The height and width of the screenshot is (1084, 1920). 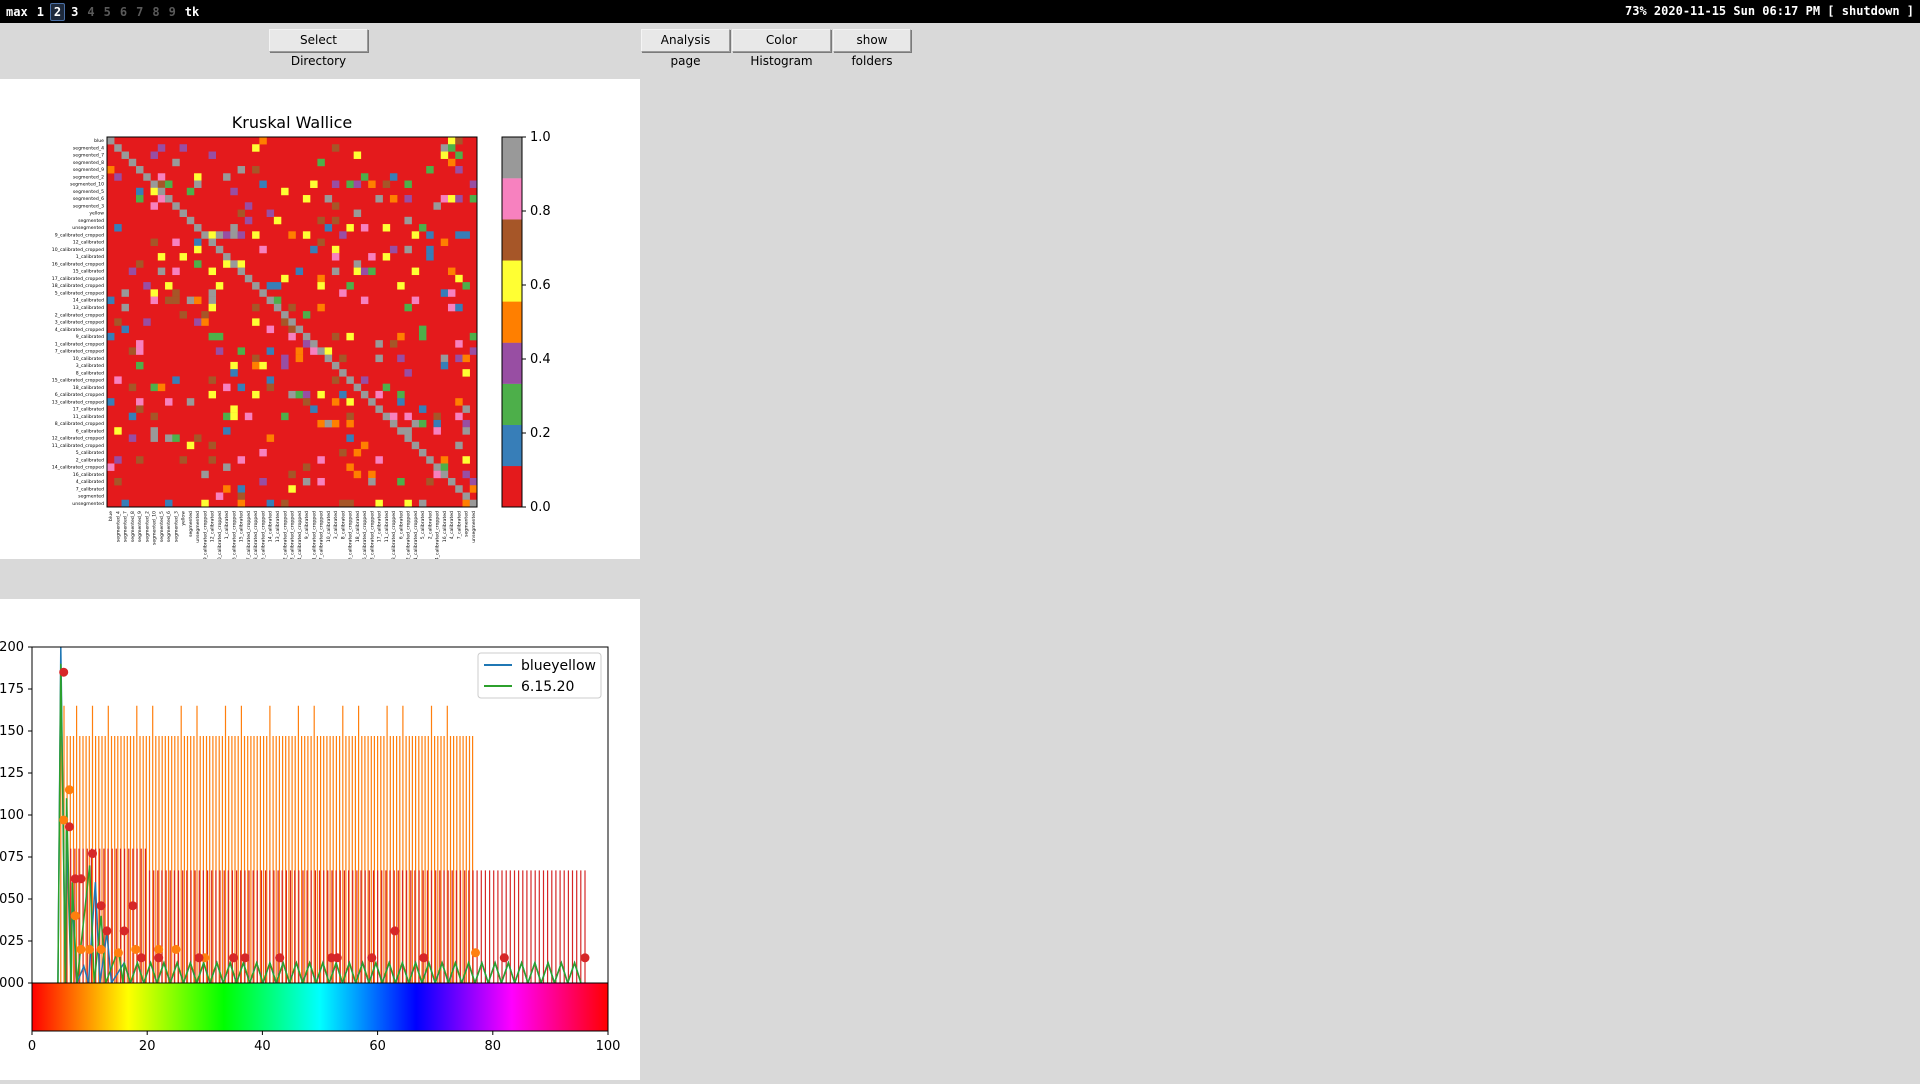 I want to click on row-label: 12_calibrated_cropped, so click(x=78, y=439).